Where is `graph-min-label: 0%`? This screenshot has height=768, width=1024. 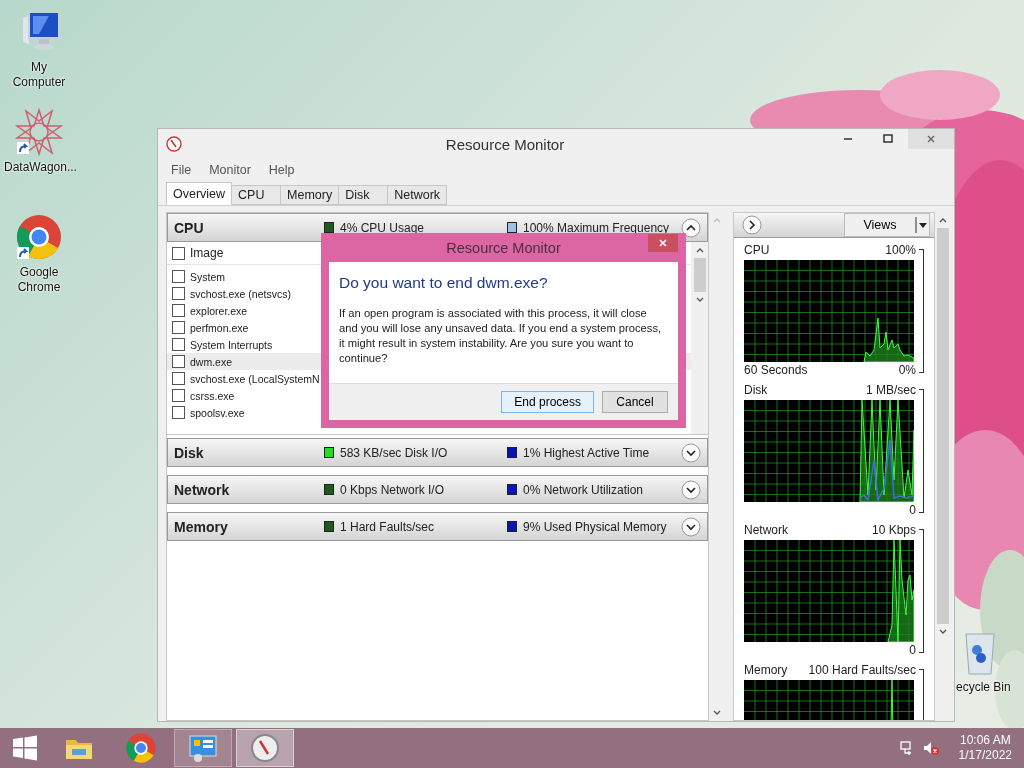
graph-min-label: 0% is located at coordinates (907, 370).